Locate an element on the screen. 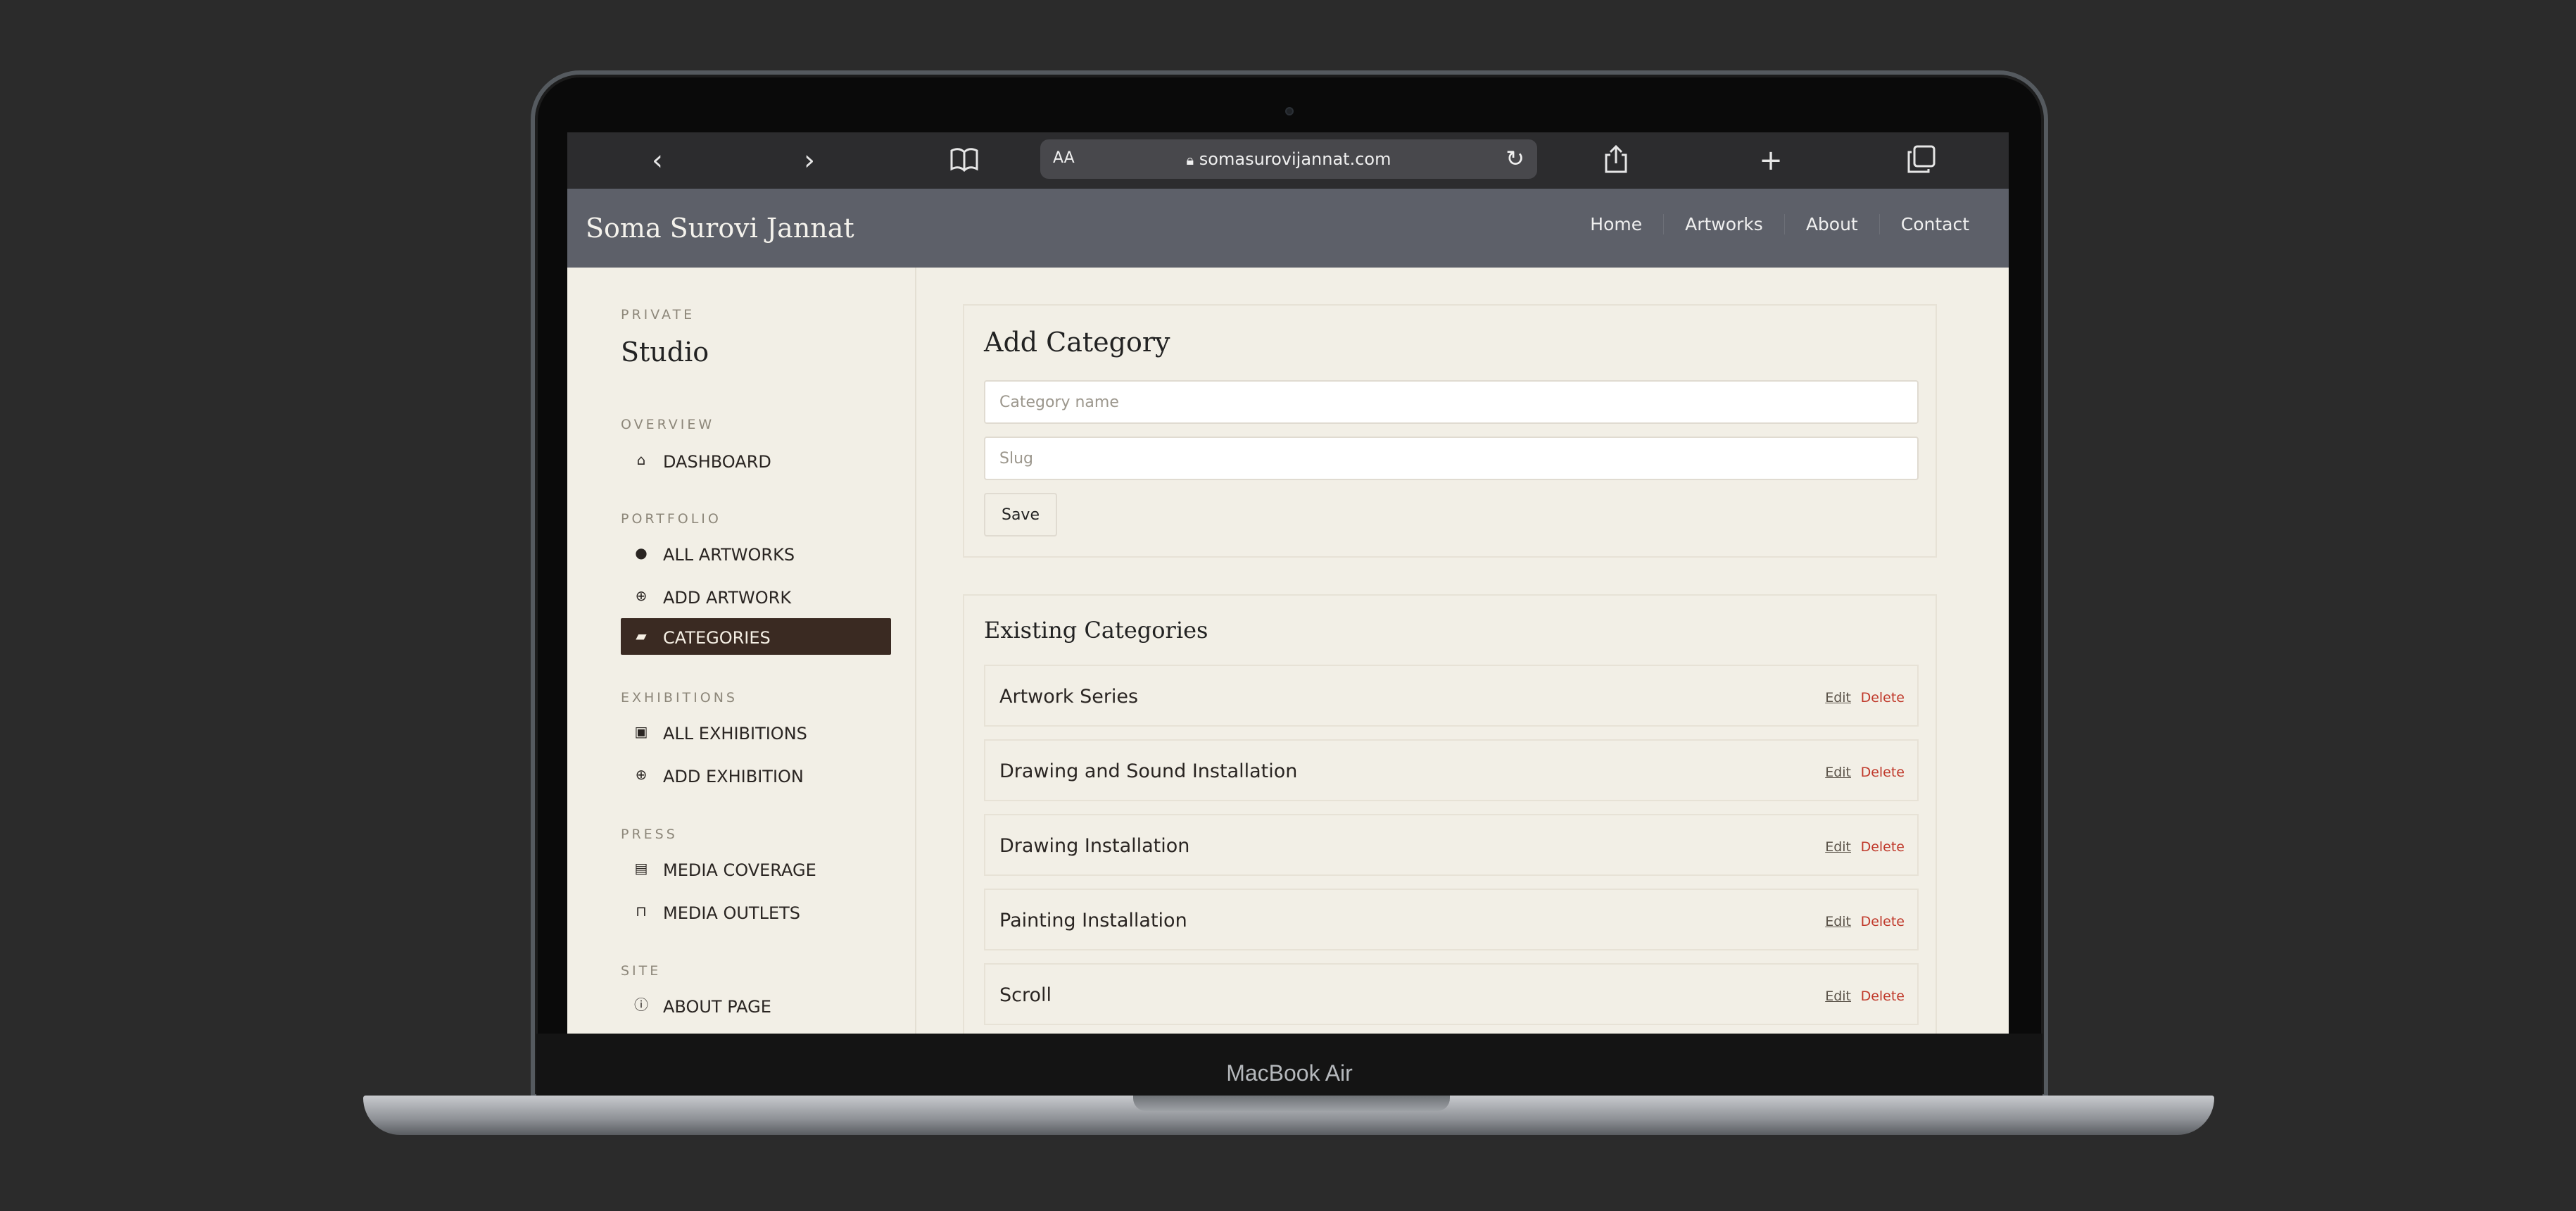 This screenshot has height=1211, width=2576. nav-about: About is located at coordinates (1831, 224).